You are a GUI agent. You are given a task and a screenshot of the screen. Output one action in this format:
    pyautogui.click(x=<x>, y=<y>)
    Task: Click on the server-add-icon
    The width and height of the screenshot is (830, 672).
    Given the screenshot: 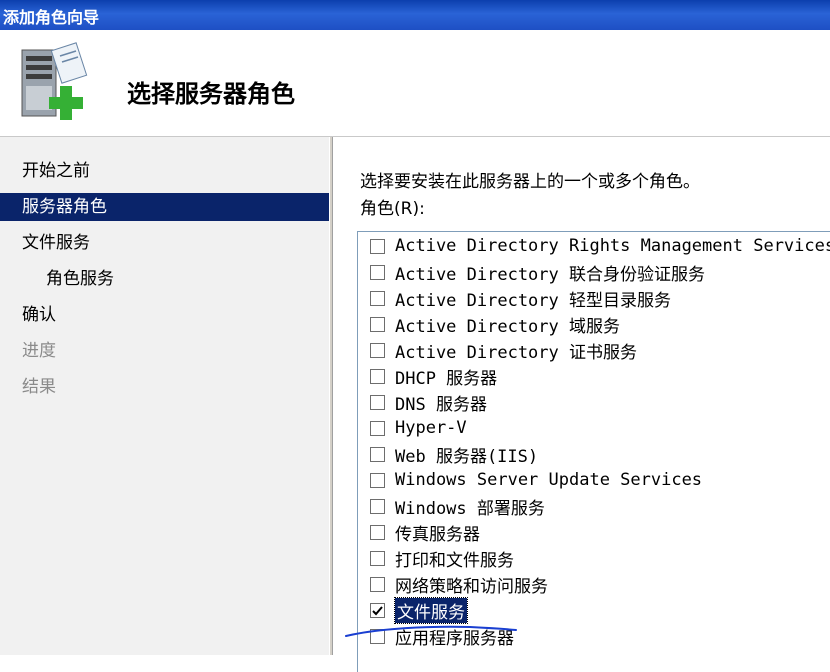 What is the action you would take?
    pyautogui.click(x=54, y=81)
    